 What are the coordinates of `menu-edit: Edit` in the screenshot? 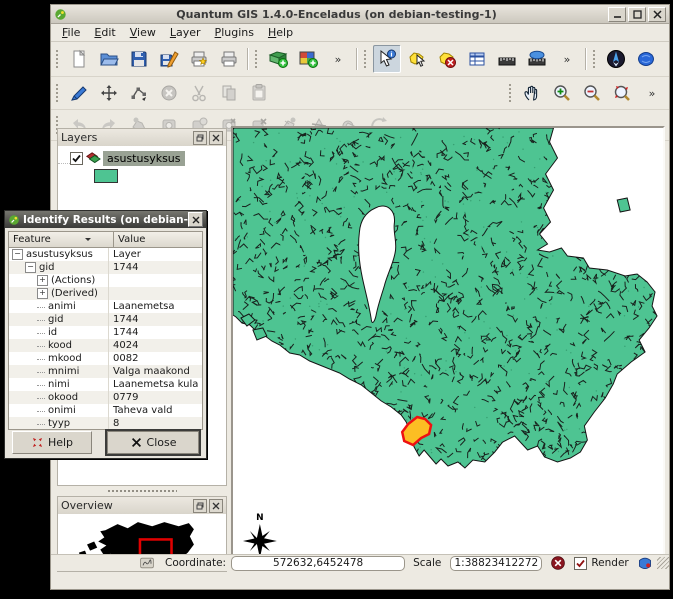 It's located at (104, 32).